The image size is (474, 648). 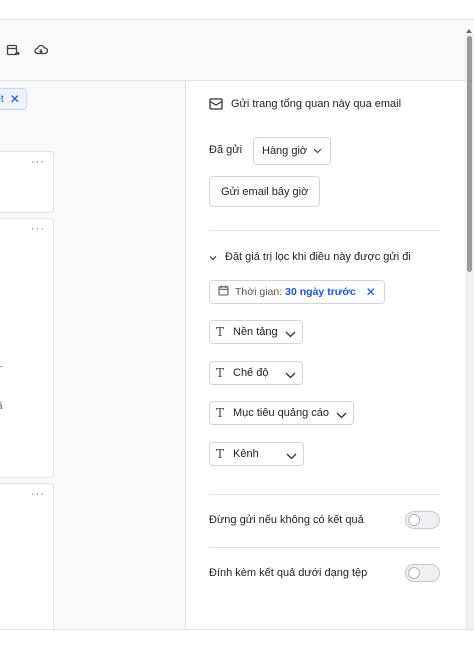 I want to click on dimension-select-ad-objective: T Mục tiêu quảng cáo, so click(x=282, y=413).